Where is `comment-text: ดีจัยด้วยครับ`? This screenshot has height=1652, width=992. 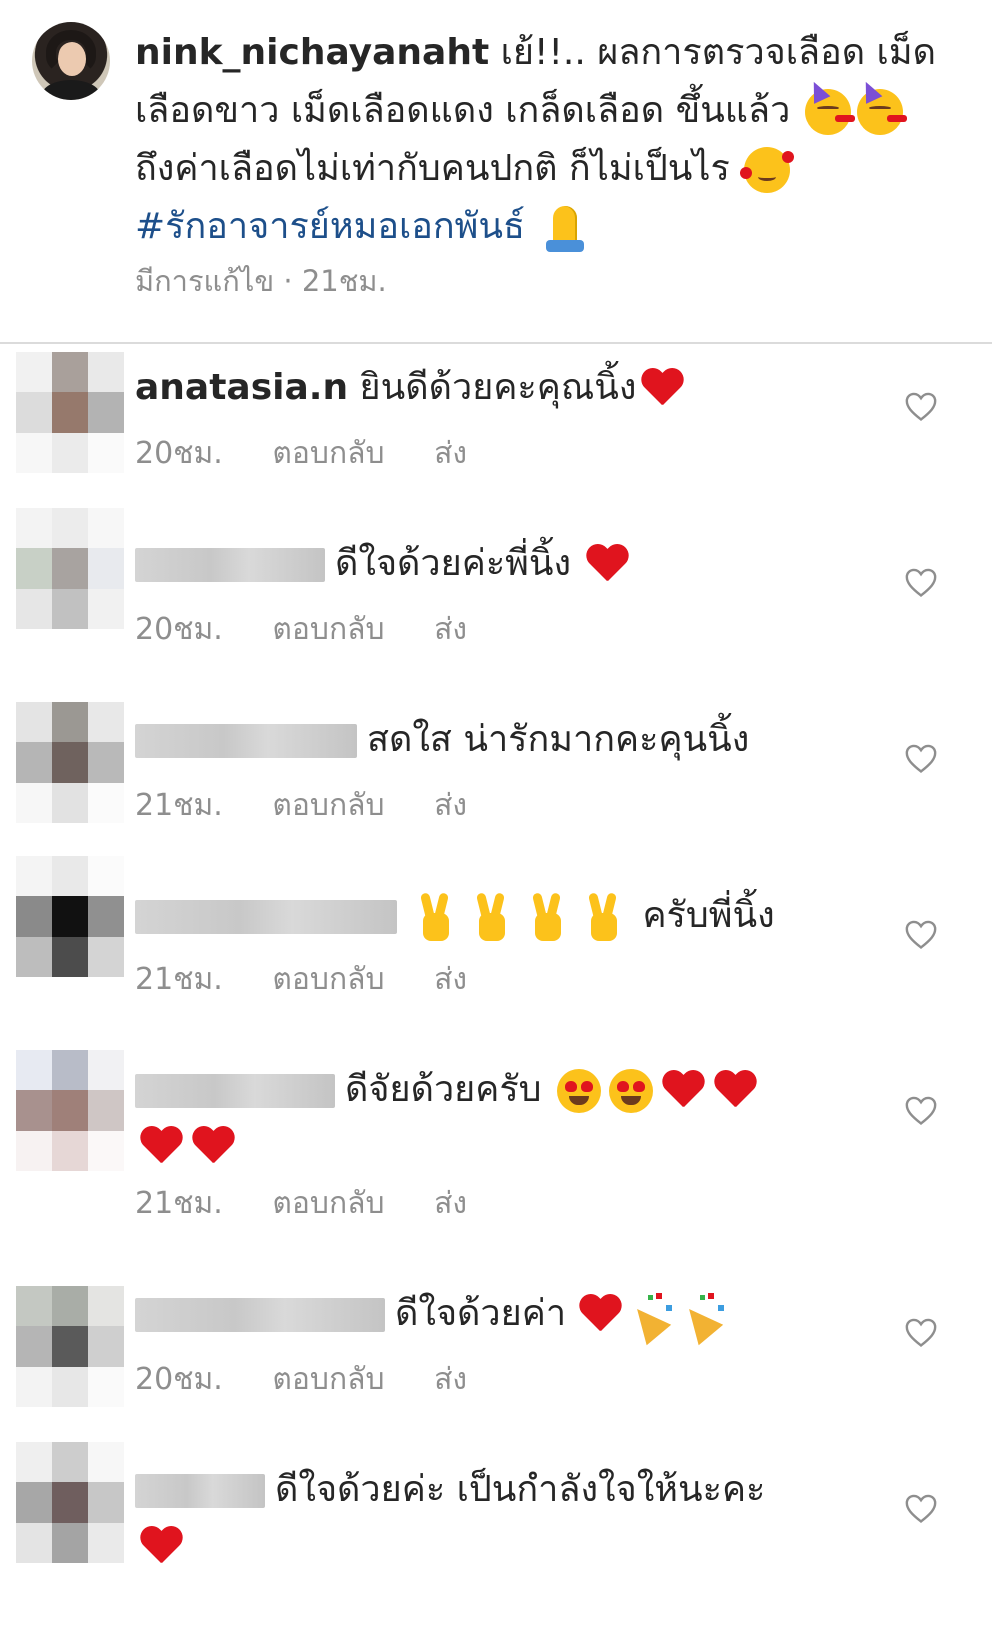
comment-text: ดีจัยด้วยครับ is located at coordinates (485, 1118).